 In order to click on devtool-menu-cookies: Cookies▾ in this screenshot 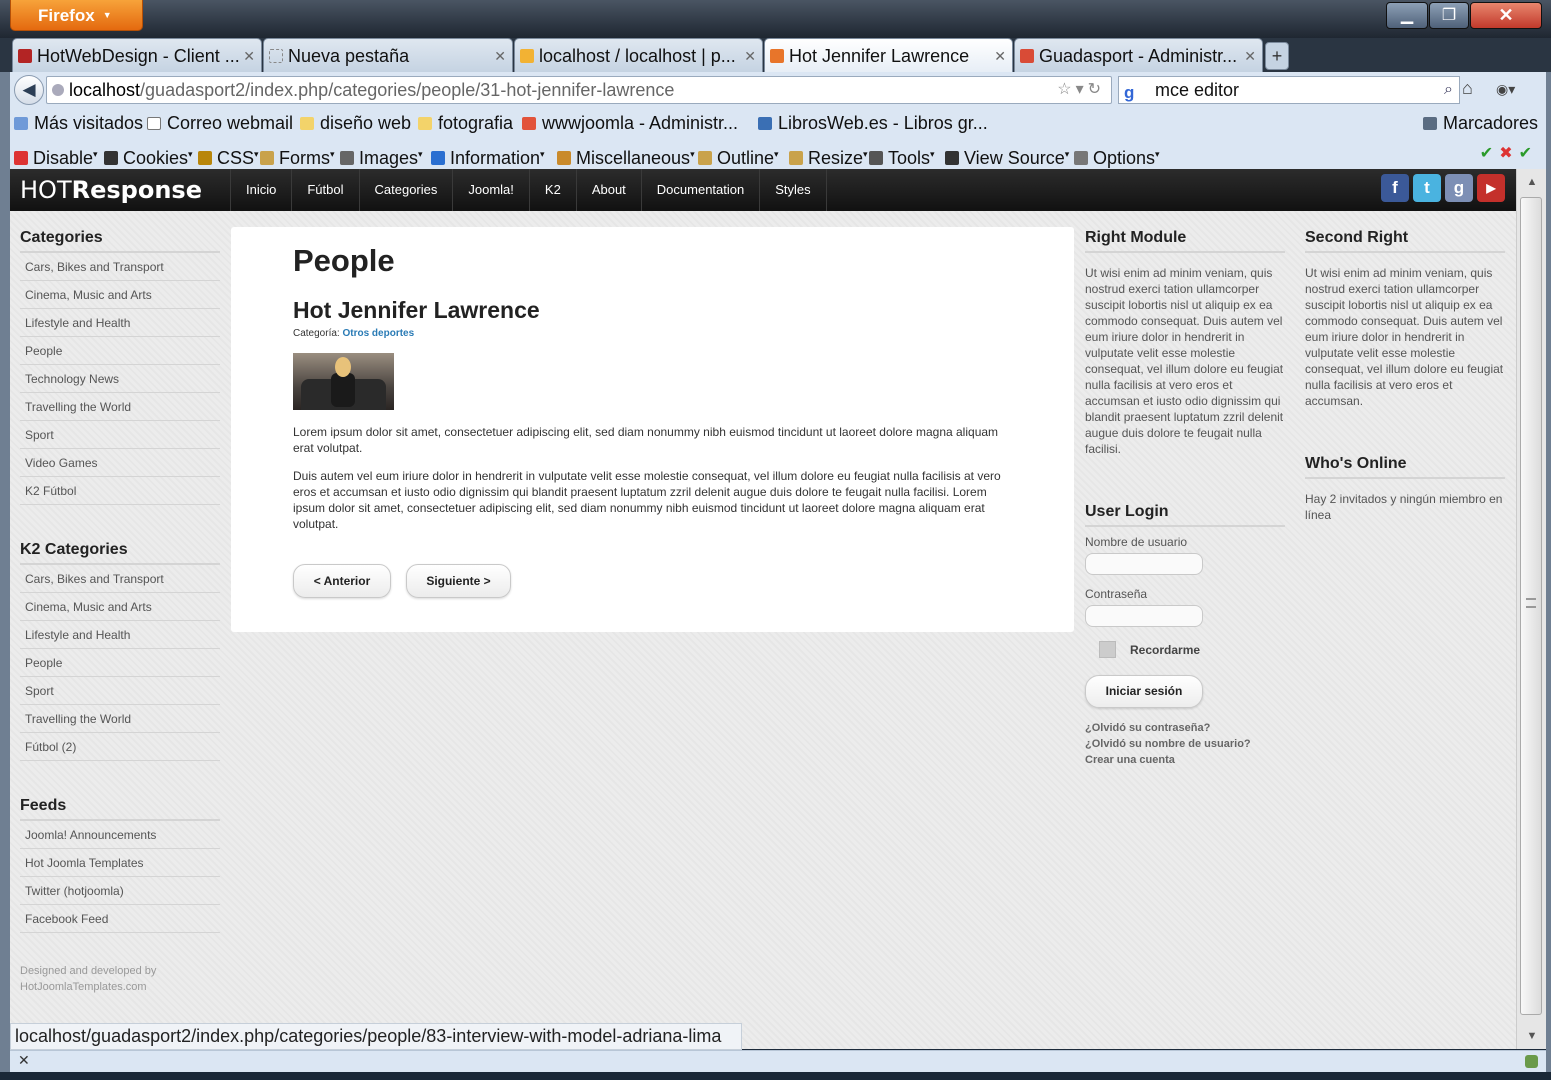, I will do `click(148, 156)`.